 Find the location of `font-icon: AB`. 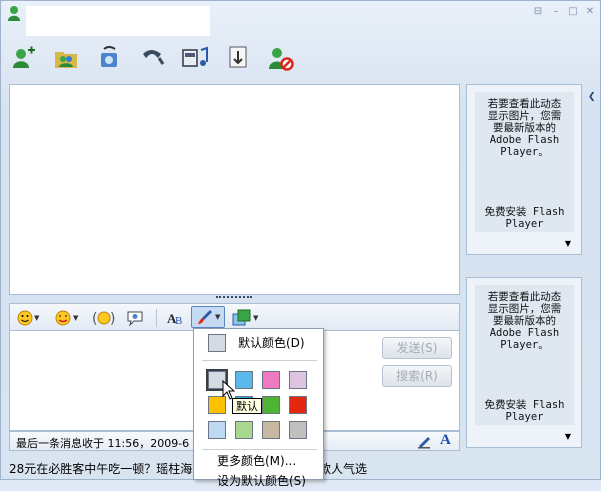

font-icon: AB is located at coordinates (176, 318).